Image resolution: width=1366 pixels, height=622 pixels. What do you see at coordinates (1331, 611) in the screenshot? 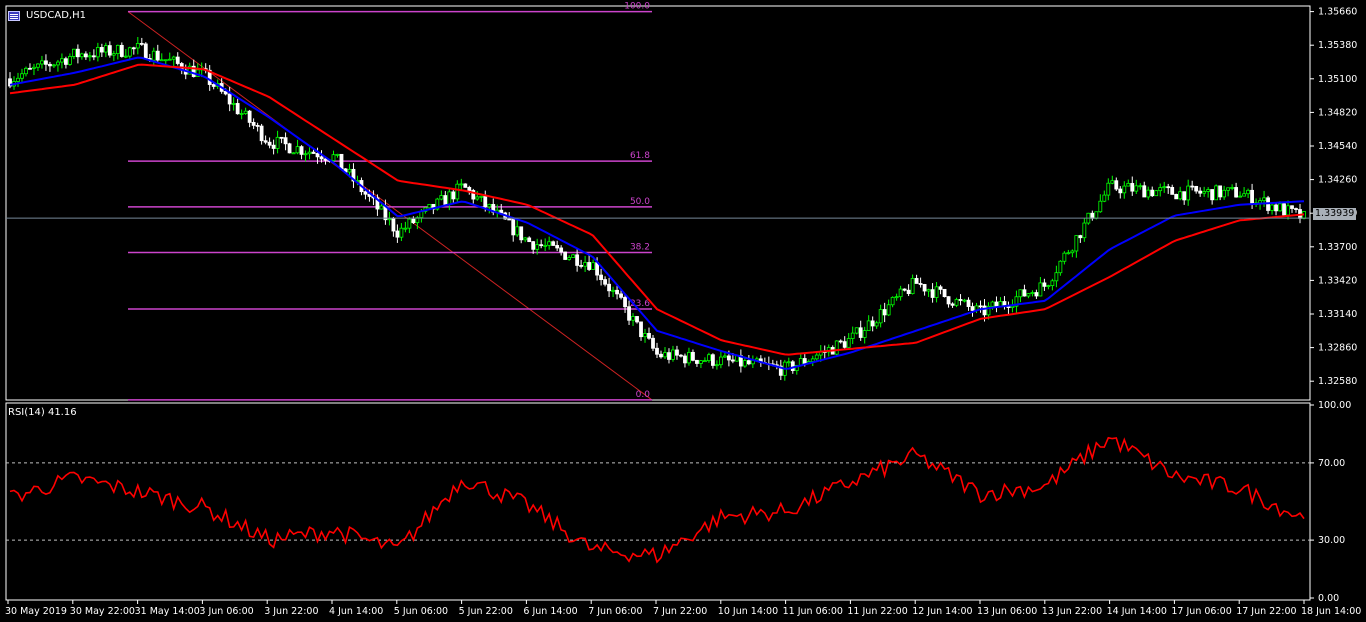
I see `time-tick-label: 18 Jun 14:00` at bounding box center [1331, 611].